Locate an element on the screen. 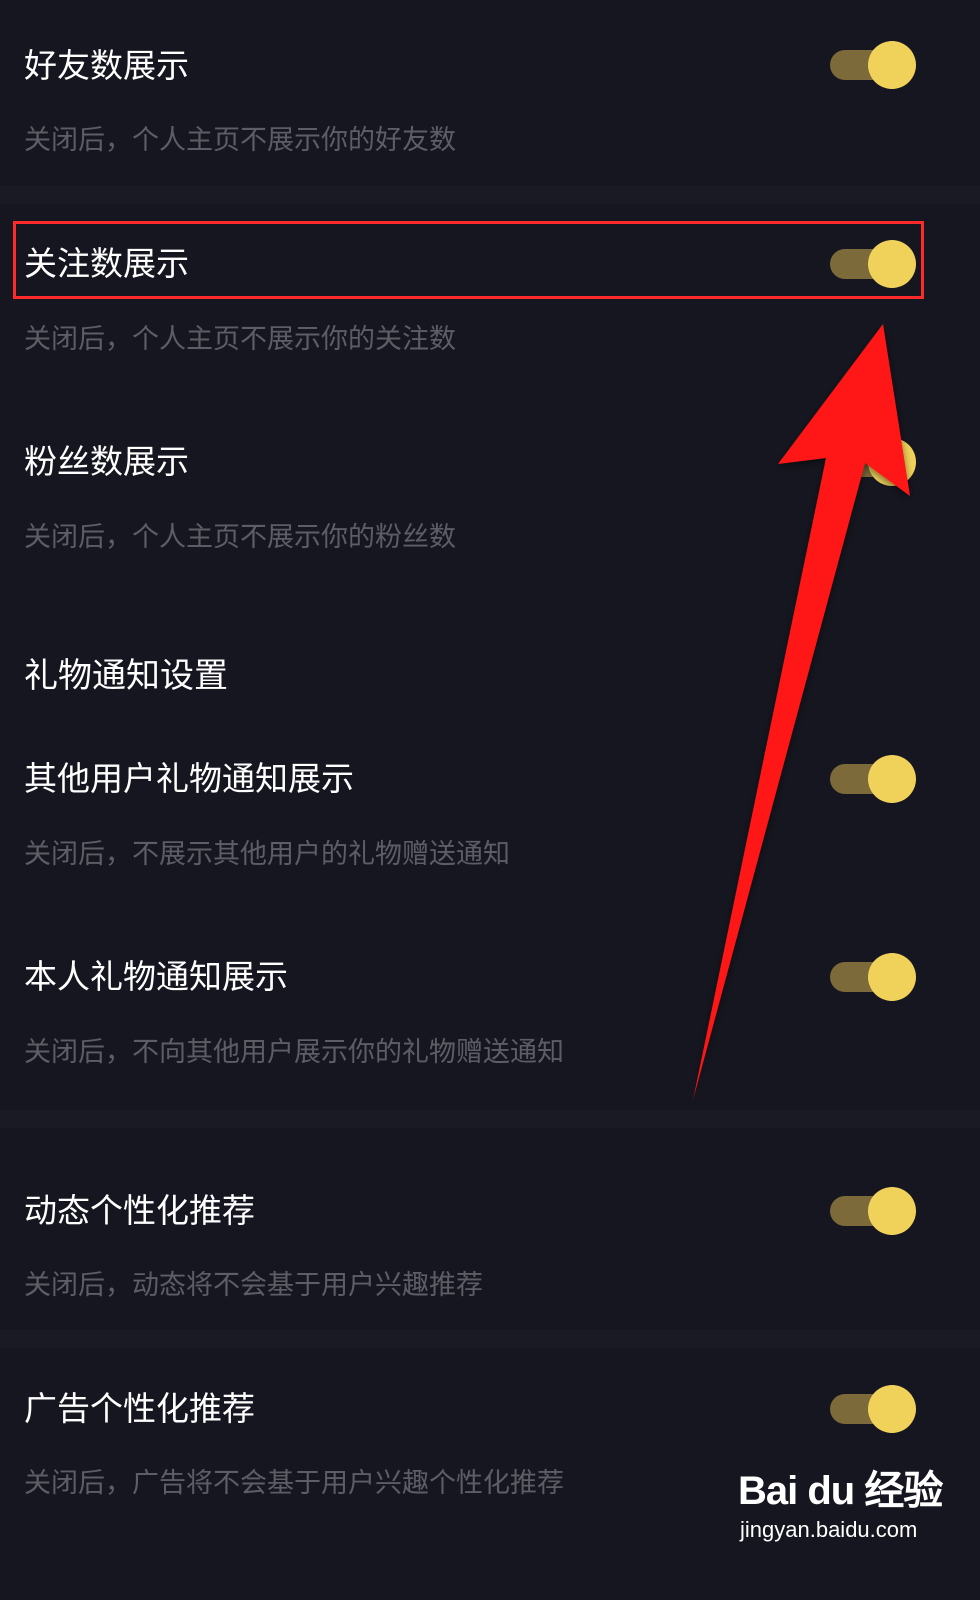 This screenshot has width=980, height=1600. watermark-brand: Bai du 经验 is located at coordinates (840, 1491).